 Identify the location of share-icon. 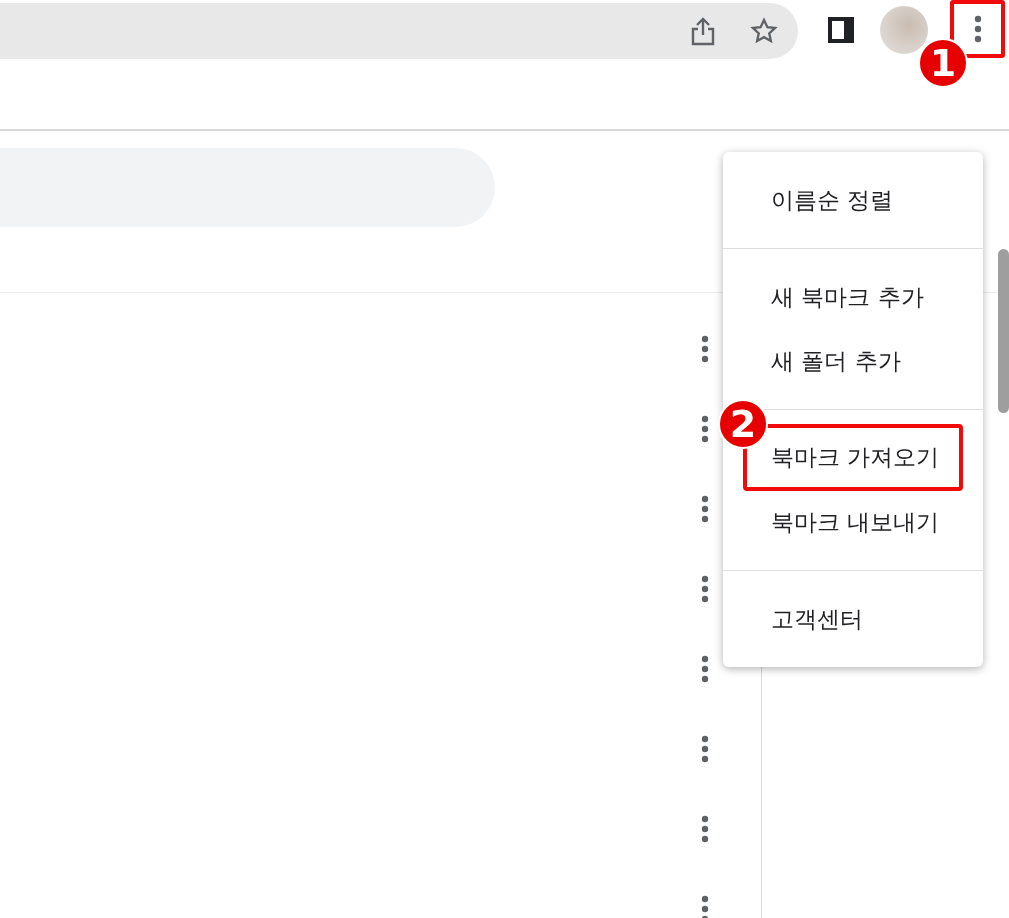
(703, 31).